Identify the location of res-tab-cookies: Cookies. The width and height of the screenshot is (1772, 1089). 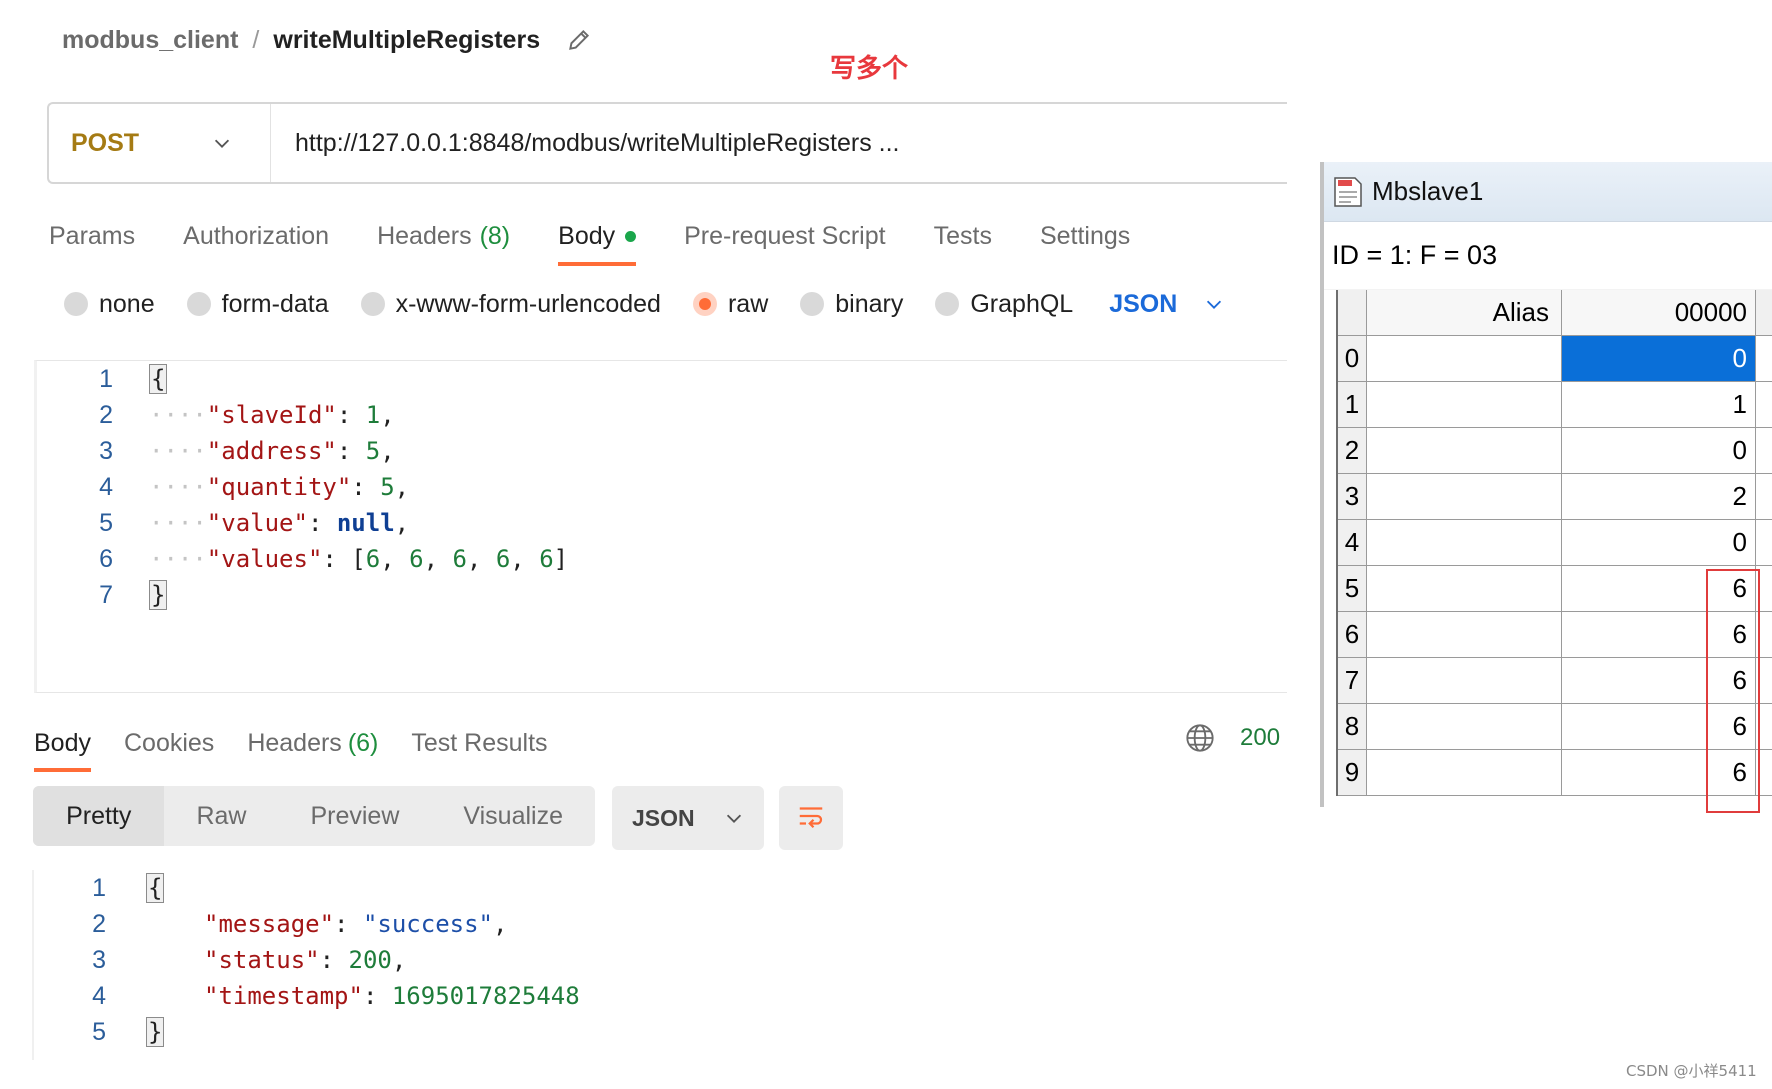
(169, 743).